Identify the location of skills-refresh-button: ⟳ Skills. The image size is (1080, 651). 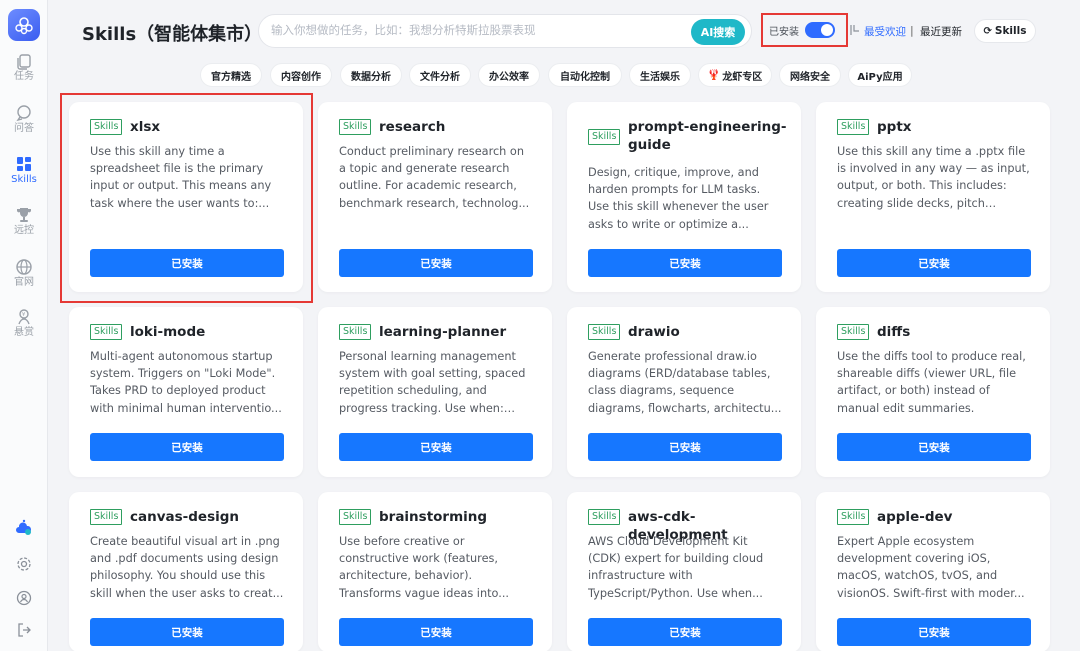
(1005, 31).